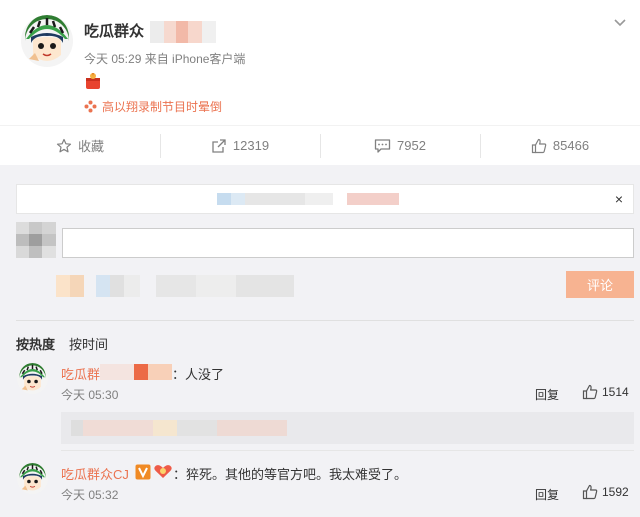  What do you see at coordinates (195, 59) in the screenshot?
I see `post-source: 来自 iPhone客户端` at bounding box center [195, 59].